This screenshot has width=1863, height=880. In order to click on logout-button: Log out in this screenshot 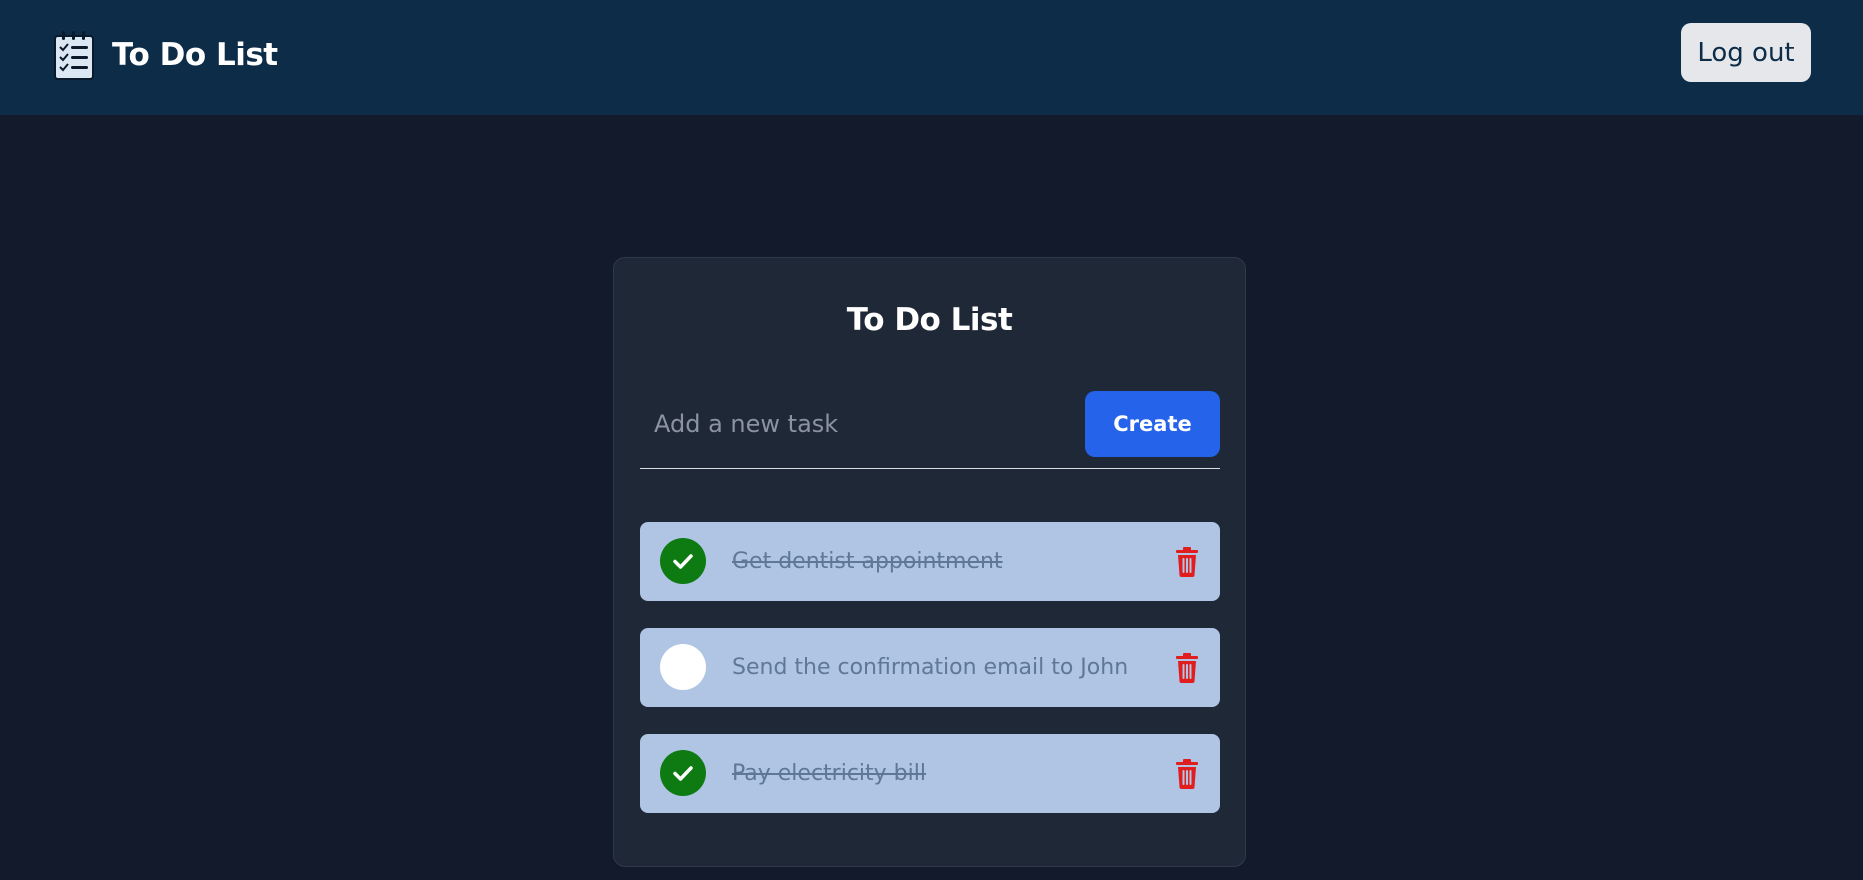, I will do `click(1746, 52)`.